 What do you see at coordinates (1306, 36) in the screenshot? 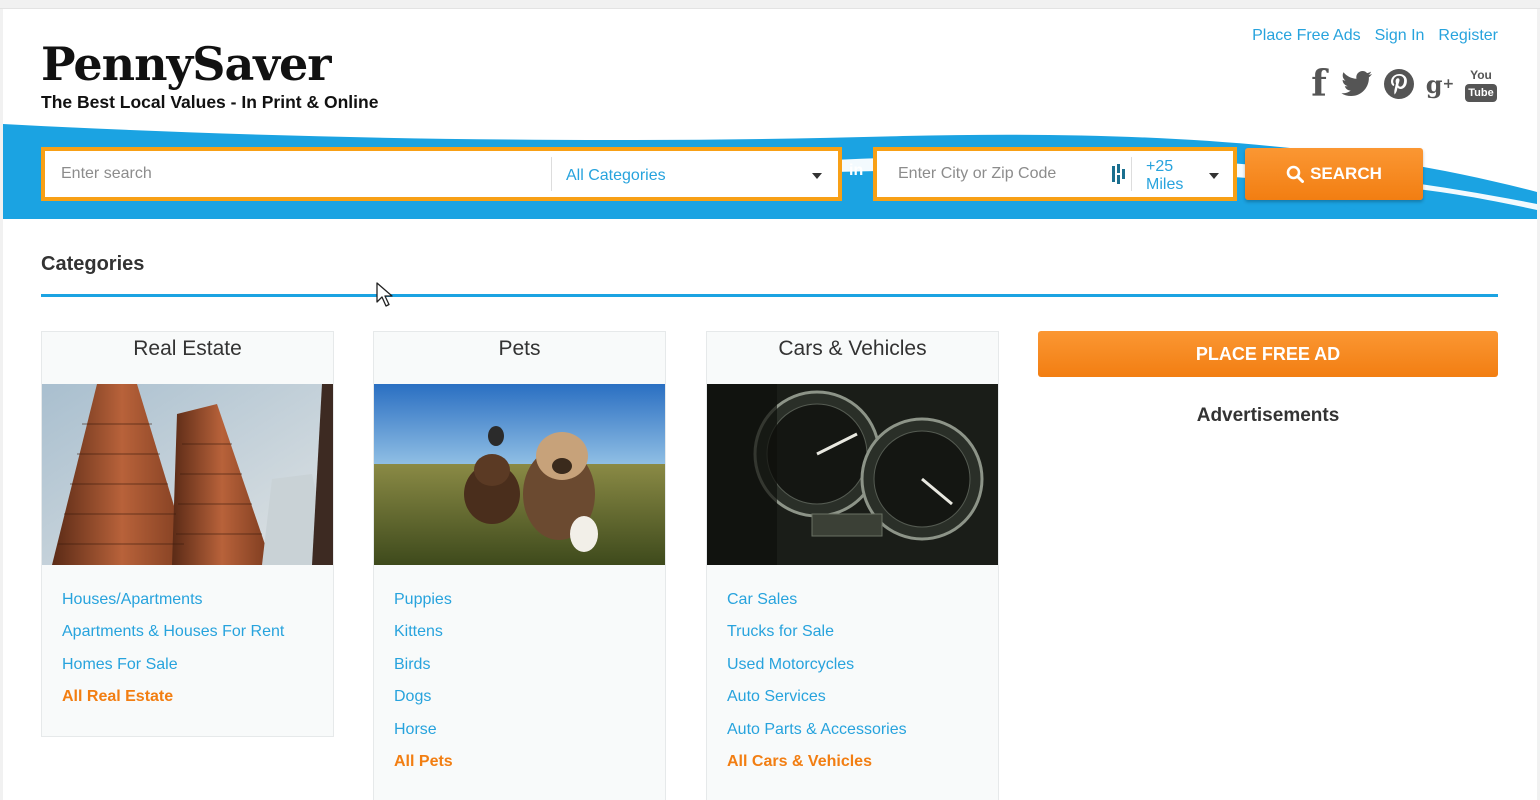
I see `place-free-ads-link: Place Free Ads` at bounding box center [1306, 36].